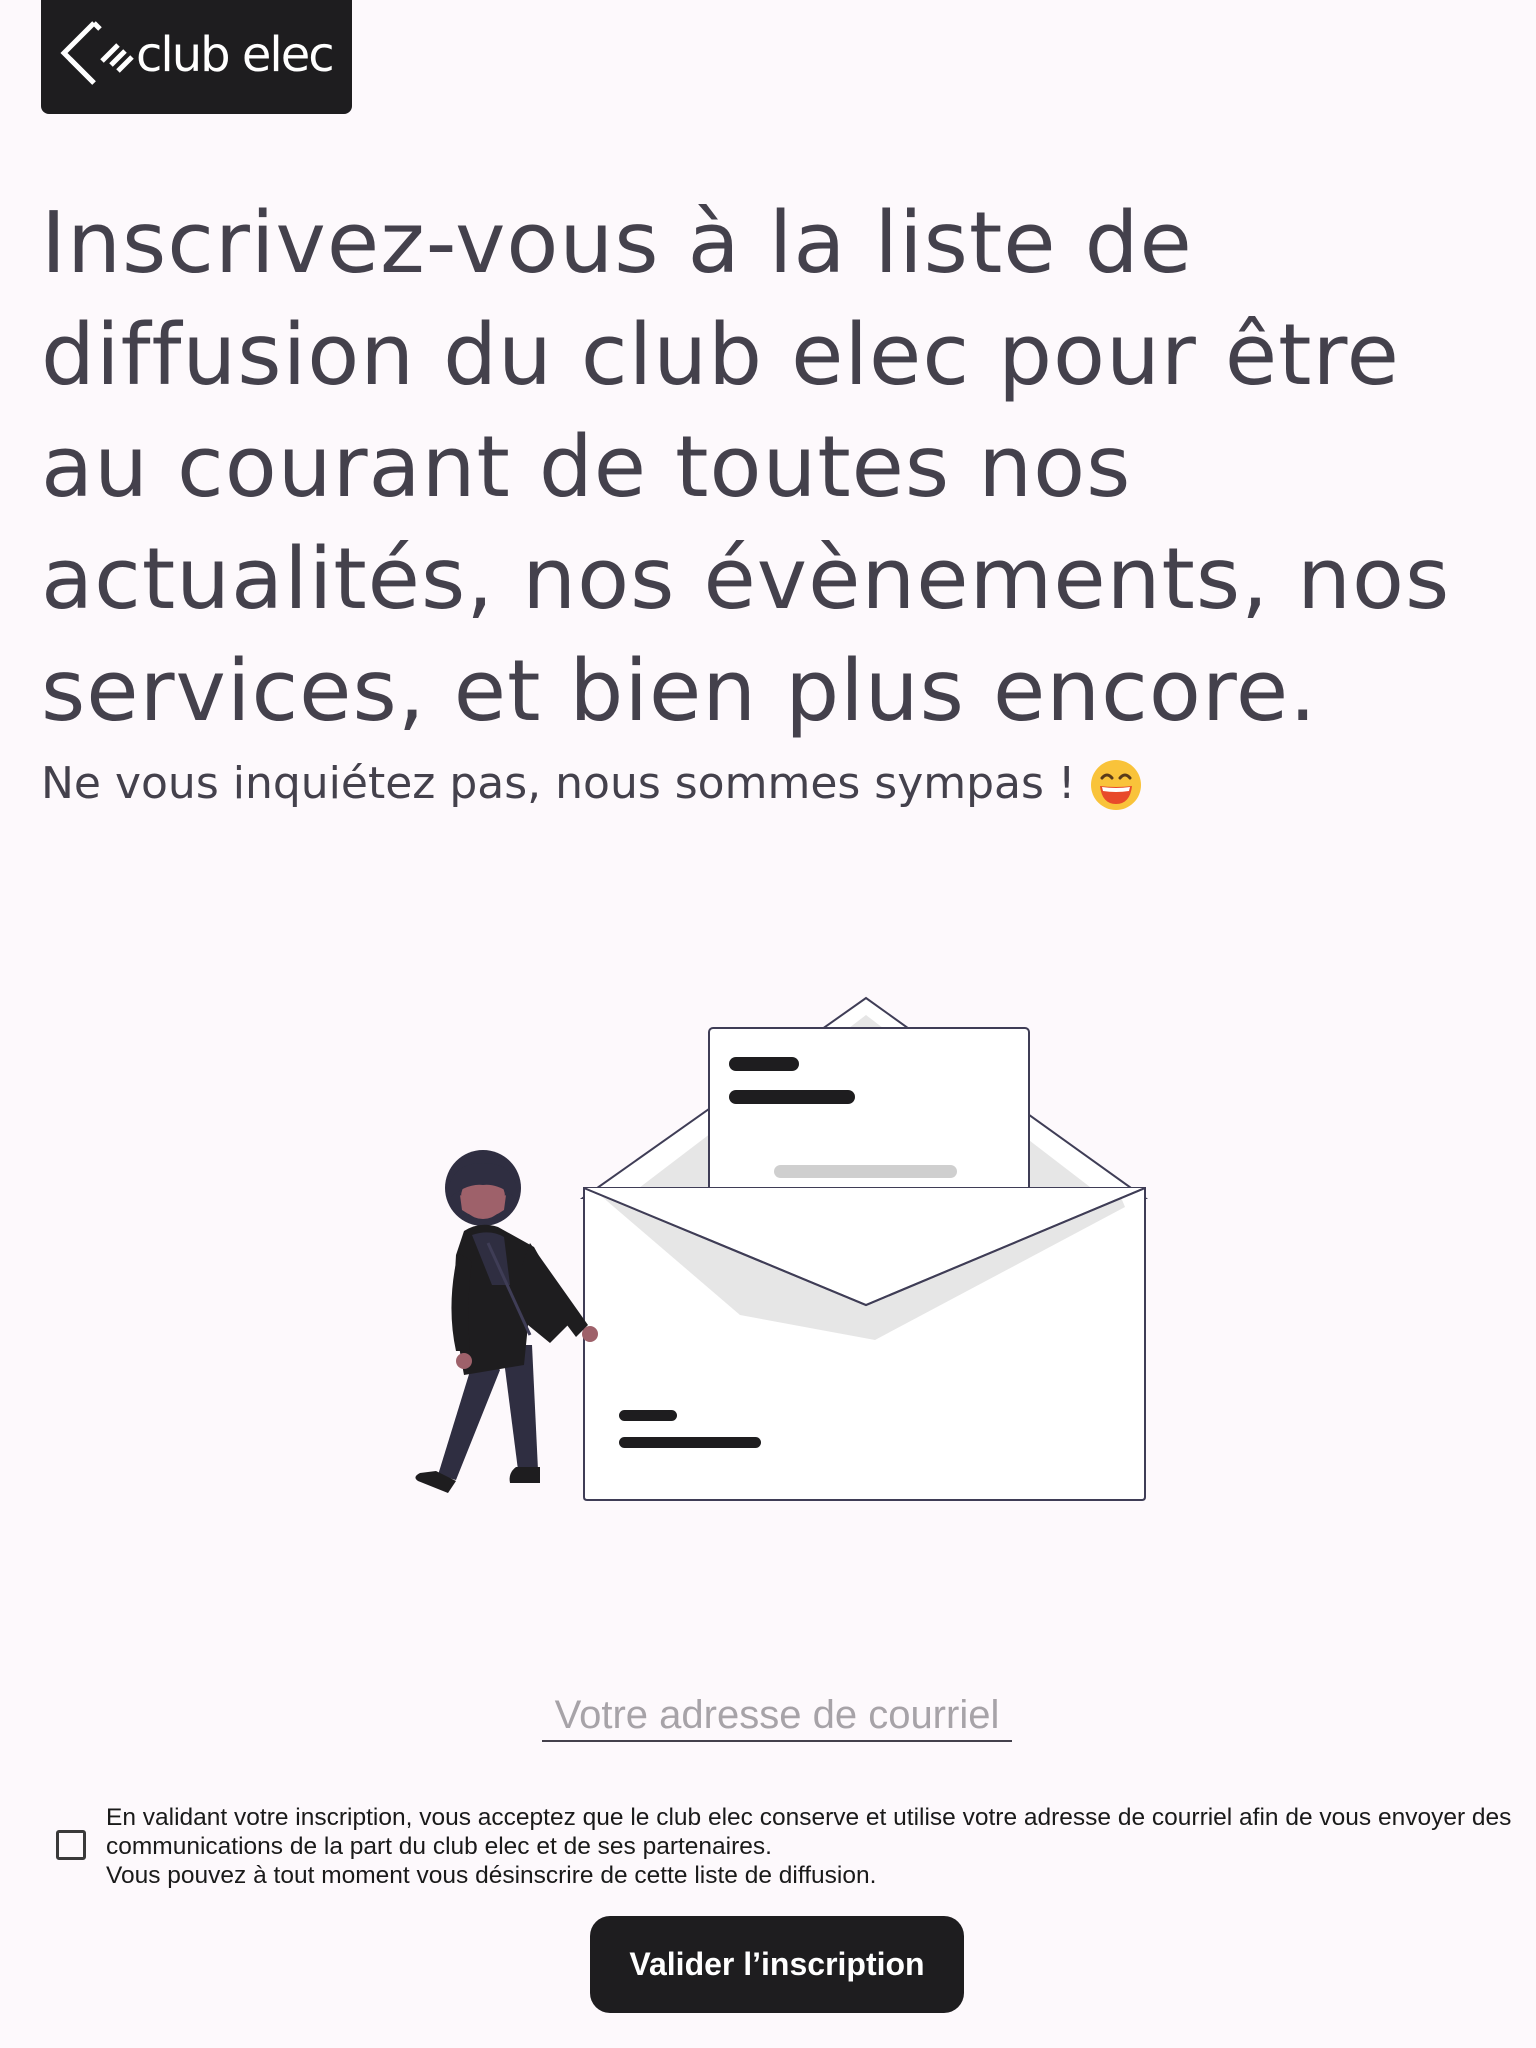  I want to click on email-field, so click(777, 1716).